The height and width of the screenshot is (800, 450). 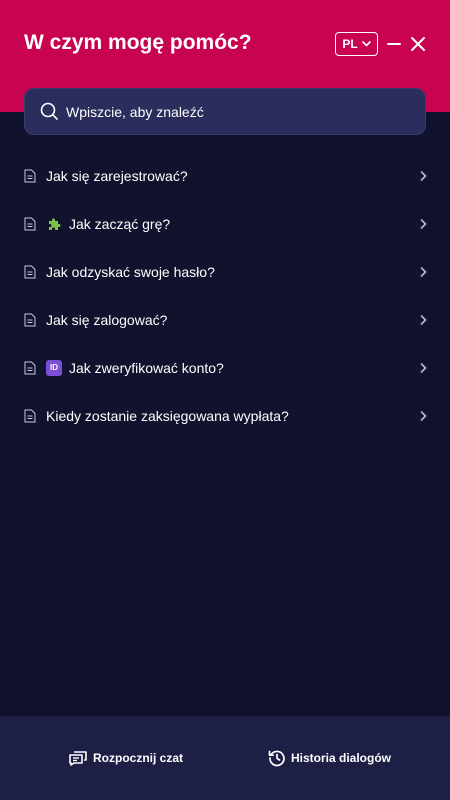 I want to click on minimize-icon, so click(x=394, y=44).